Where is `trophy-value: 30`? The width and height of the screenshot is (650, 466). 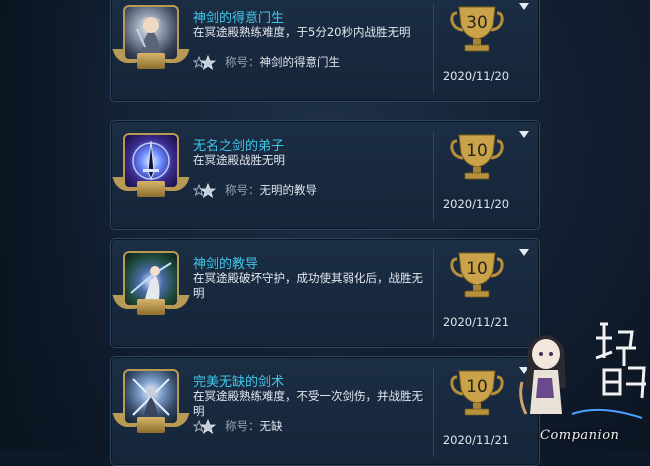
trophy-value: 30 is located at coordinates (477, 23).